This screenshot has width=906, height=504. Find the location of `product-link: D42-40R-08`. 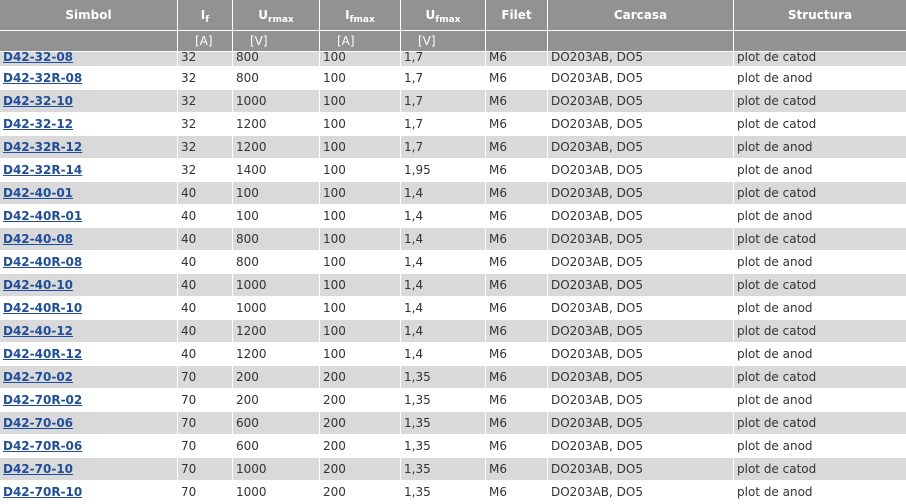

product-link: D42-40R-08 is located at coordinates (42, 262).